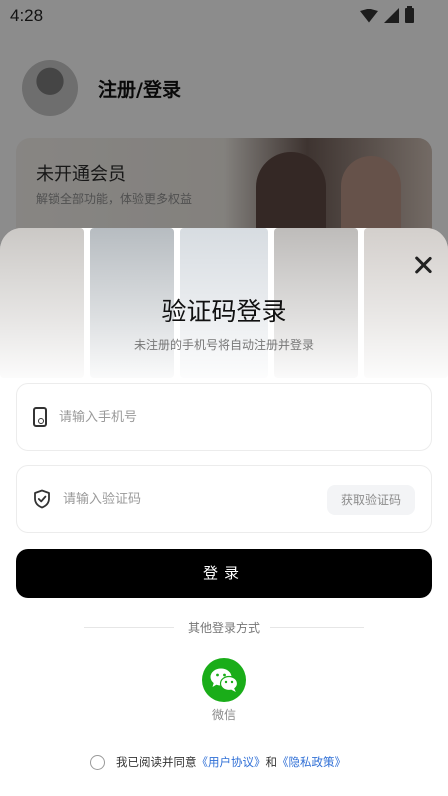 Image resolution: width=448 pixels, height=796 pixels. What do you see at coordinates (97, 762) in the screenshot?
I see `agreement-checkbox` at bounding box center [97, 762].